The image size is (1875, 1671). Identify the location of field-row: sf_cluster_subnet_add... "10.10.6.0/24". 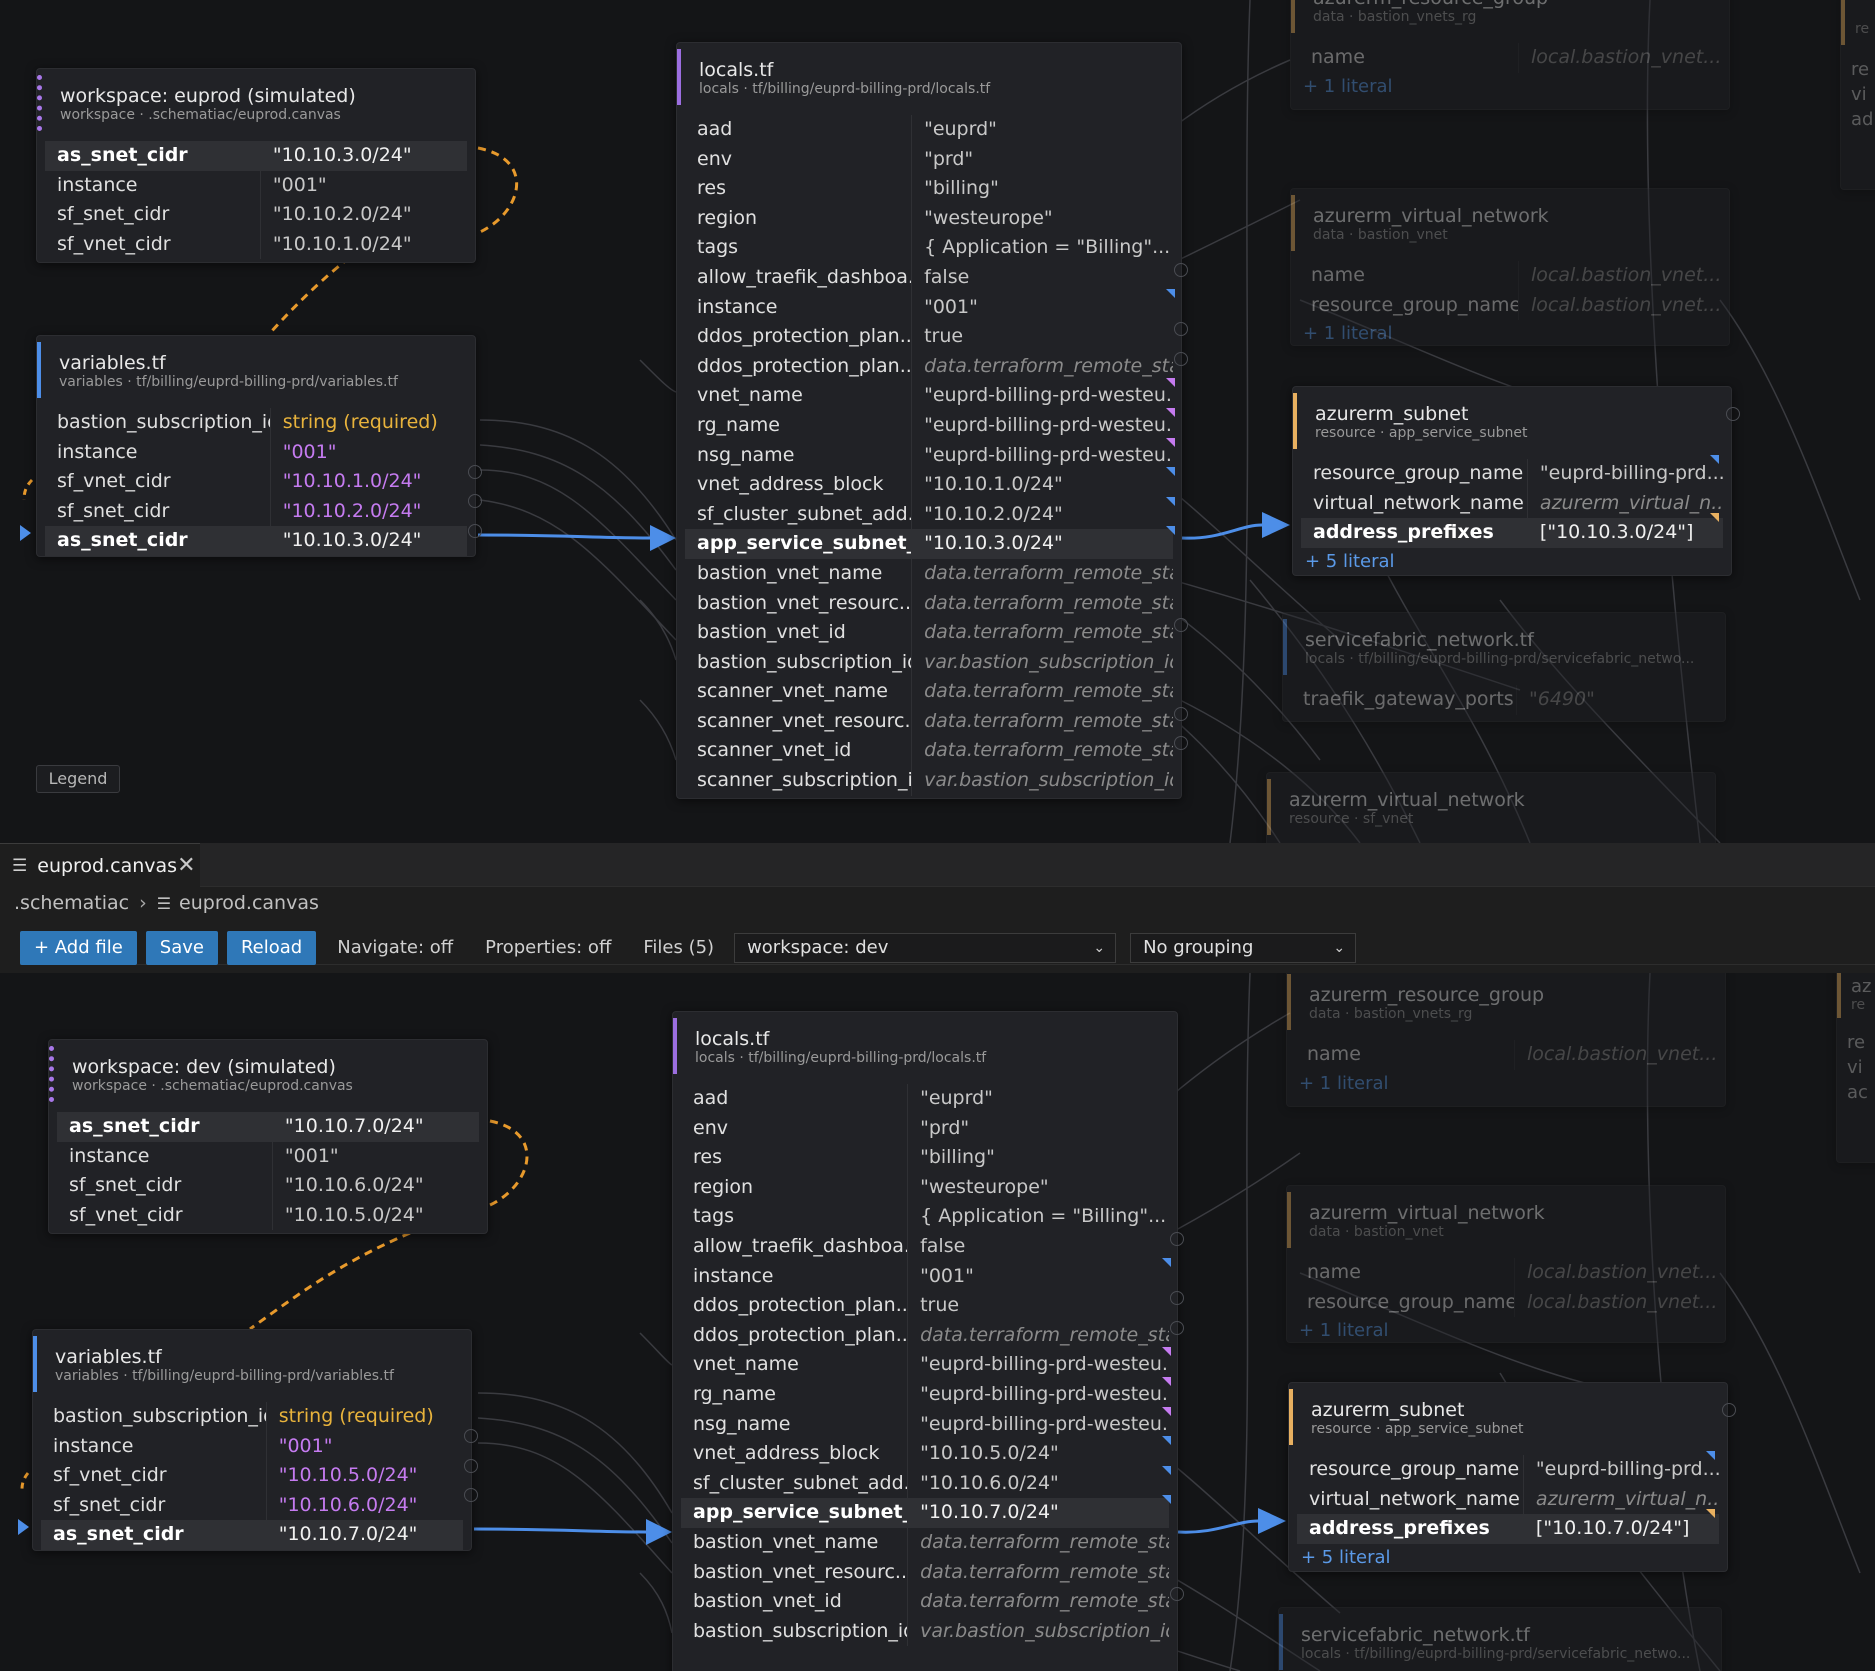
(925, 1483).